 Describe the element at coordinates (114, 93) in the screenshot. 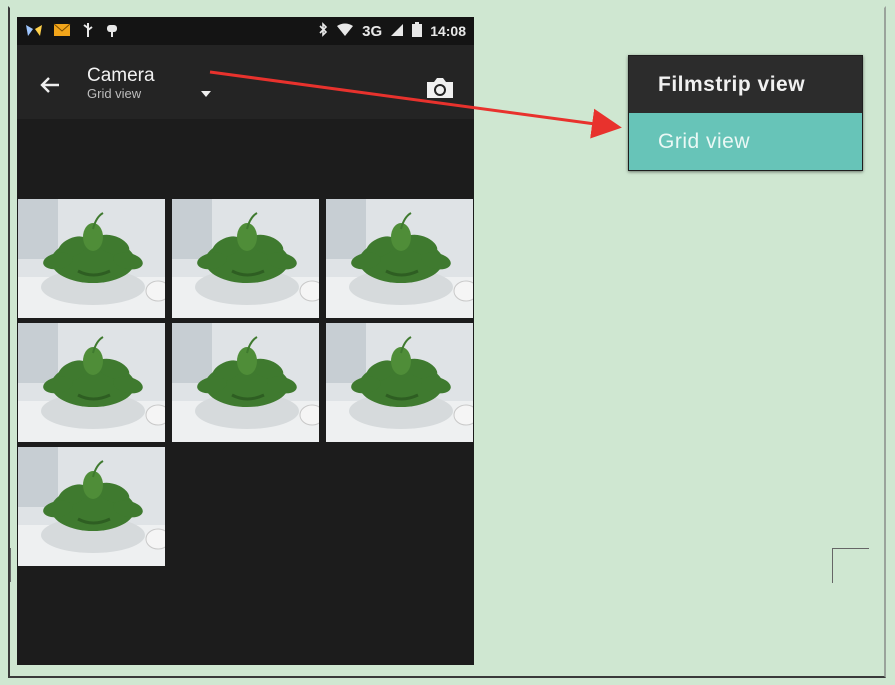

I see `view-mode-subtitle: Grid view` at that location.